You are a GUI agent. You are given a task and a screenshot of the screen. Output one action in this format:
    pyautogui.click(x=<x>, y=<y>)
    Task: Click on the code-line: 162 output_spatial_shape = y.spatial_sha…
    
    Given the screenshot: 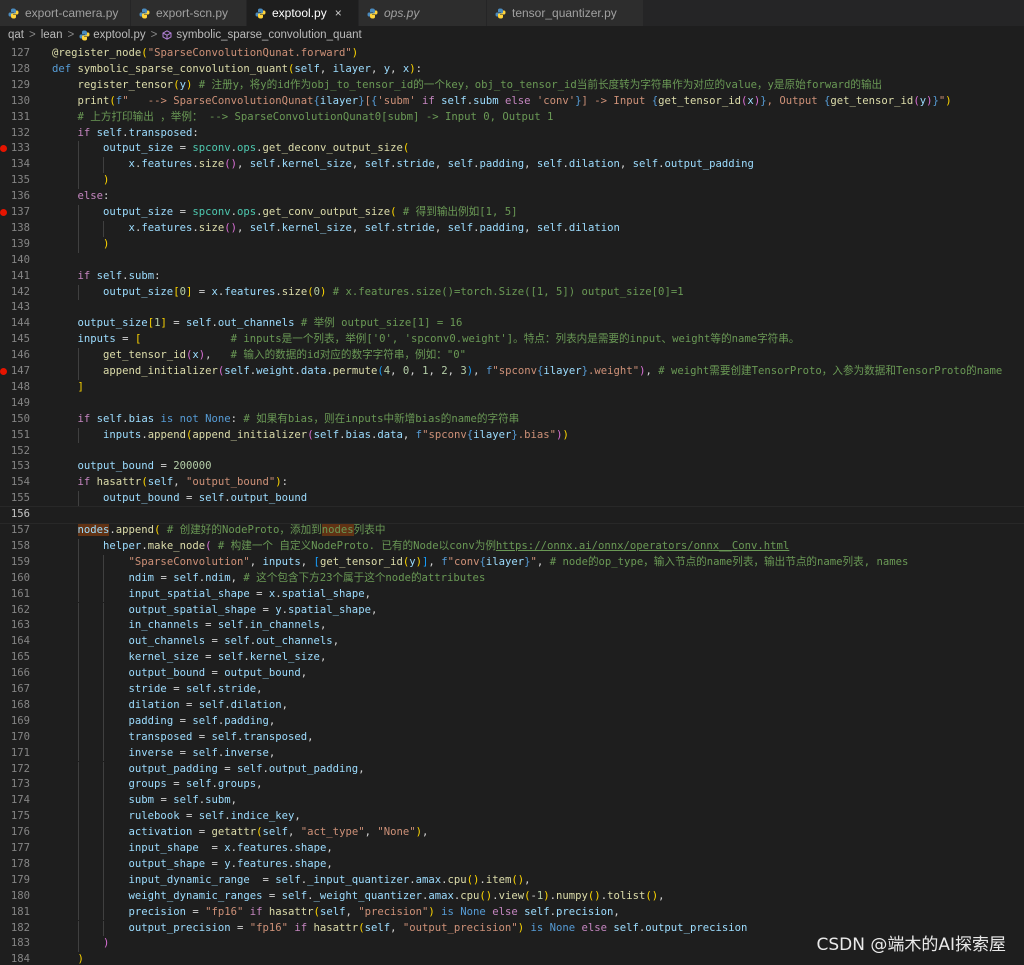 What is the action you would take?
    pyautogui.click(x=512, y=610)
    